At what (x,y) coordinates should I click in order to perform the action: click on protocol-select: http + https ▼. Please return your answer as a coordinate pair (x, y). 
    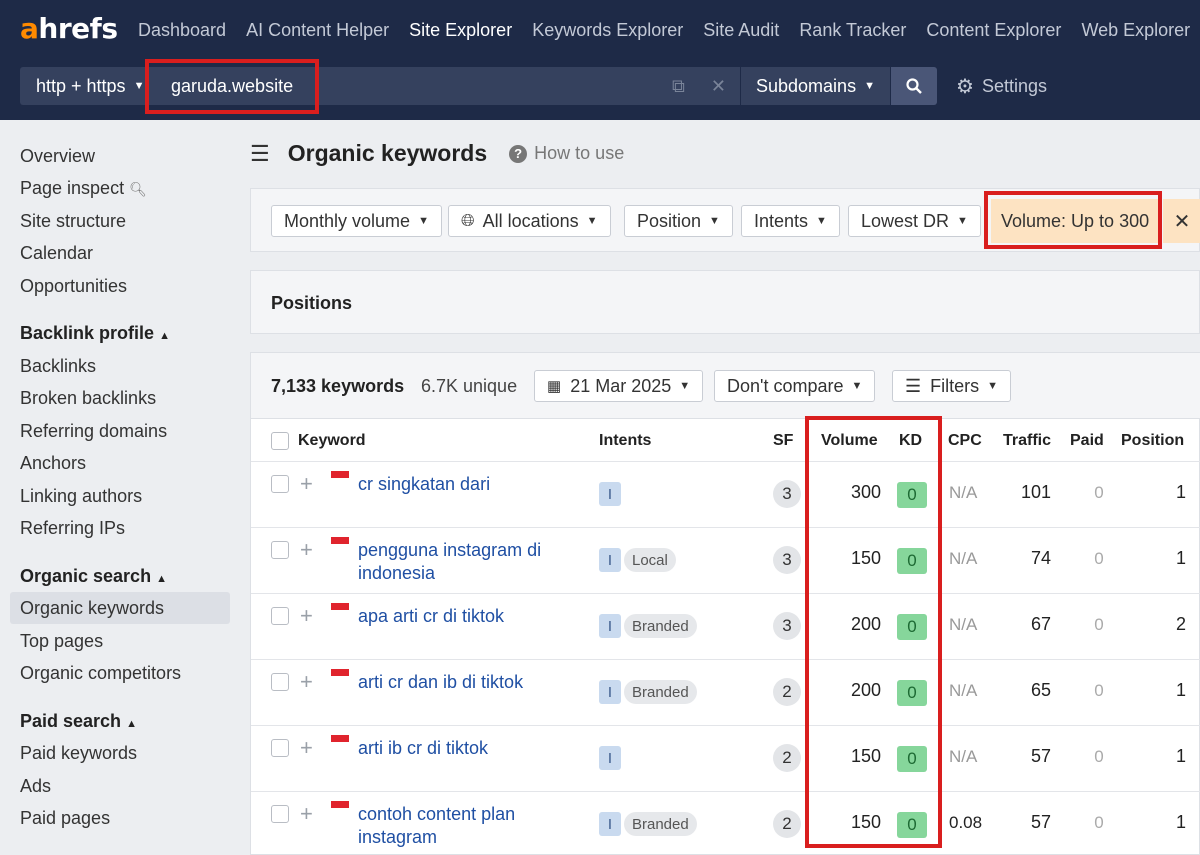
    Looking at the image, I should click on (84, 86).